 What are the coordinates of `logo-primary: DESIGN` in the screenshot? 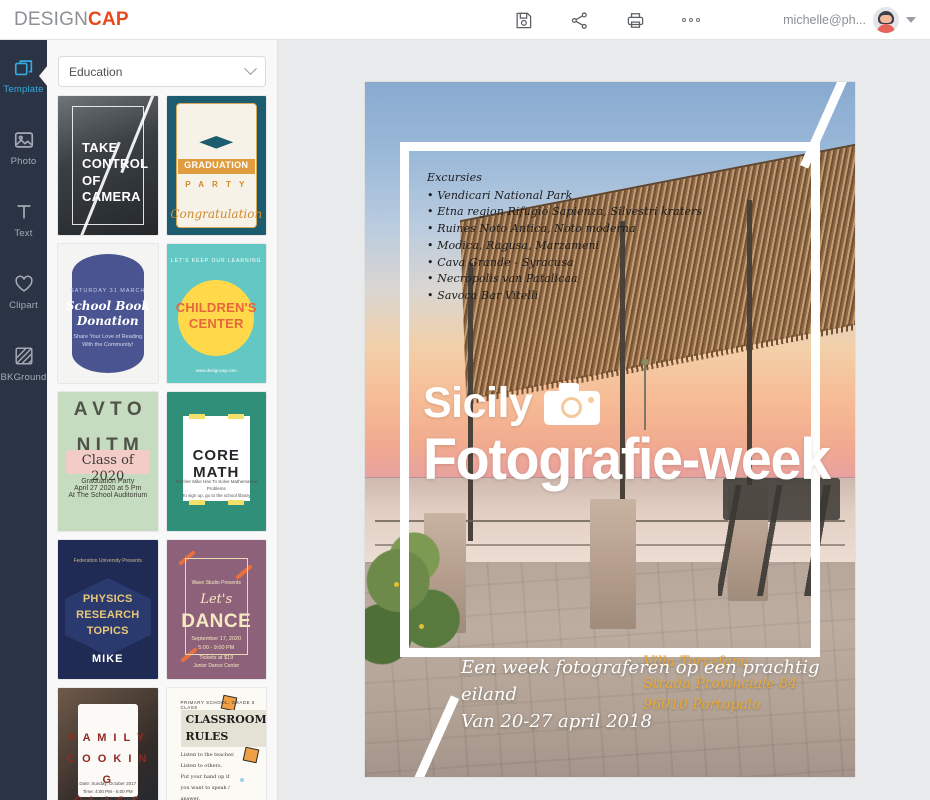 It's located at (51, 19).